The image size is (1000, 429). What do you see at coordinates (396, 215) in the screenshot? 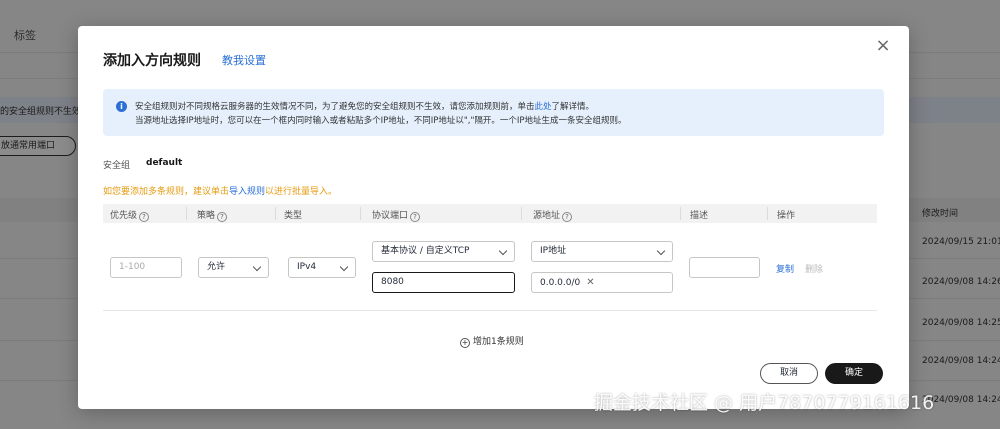
I see `column-protocol-port: 协议端口?` at bounding box center [396, 215].